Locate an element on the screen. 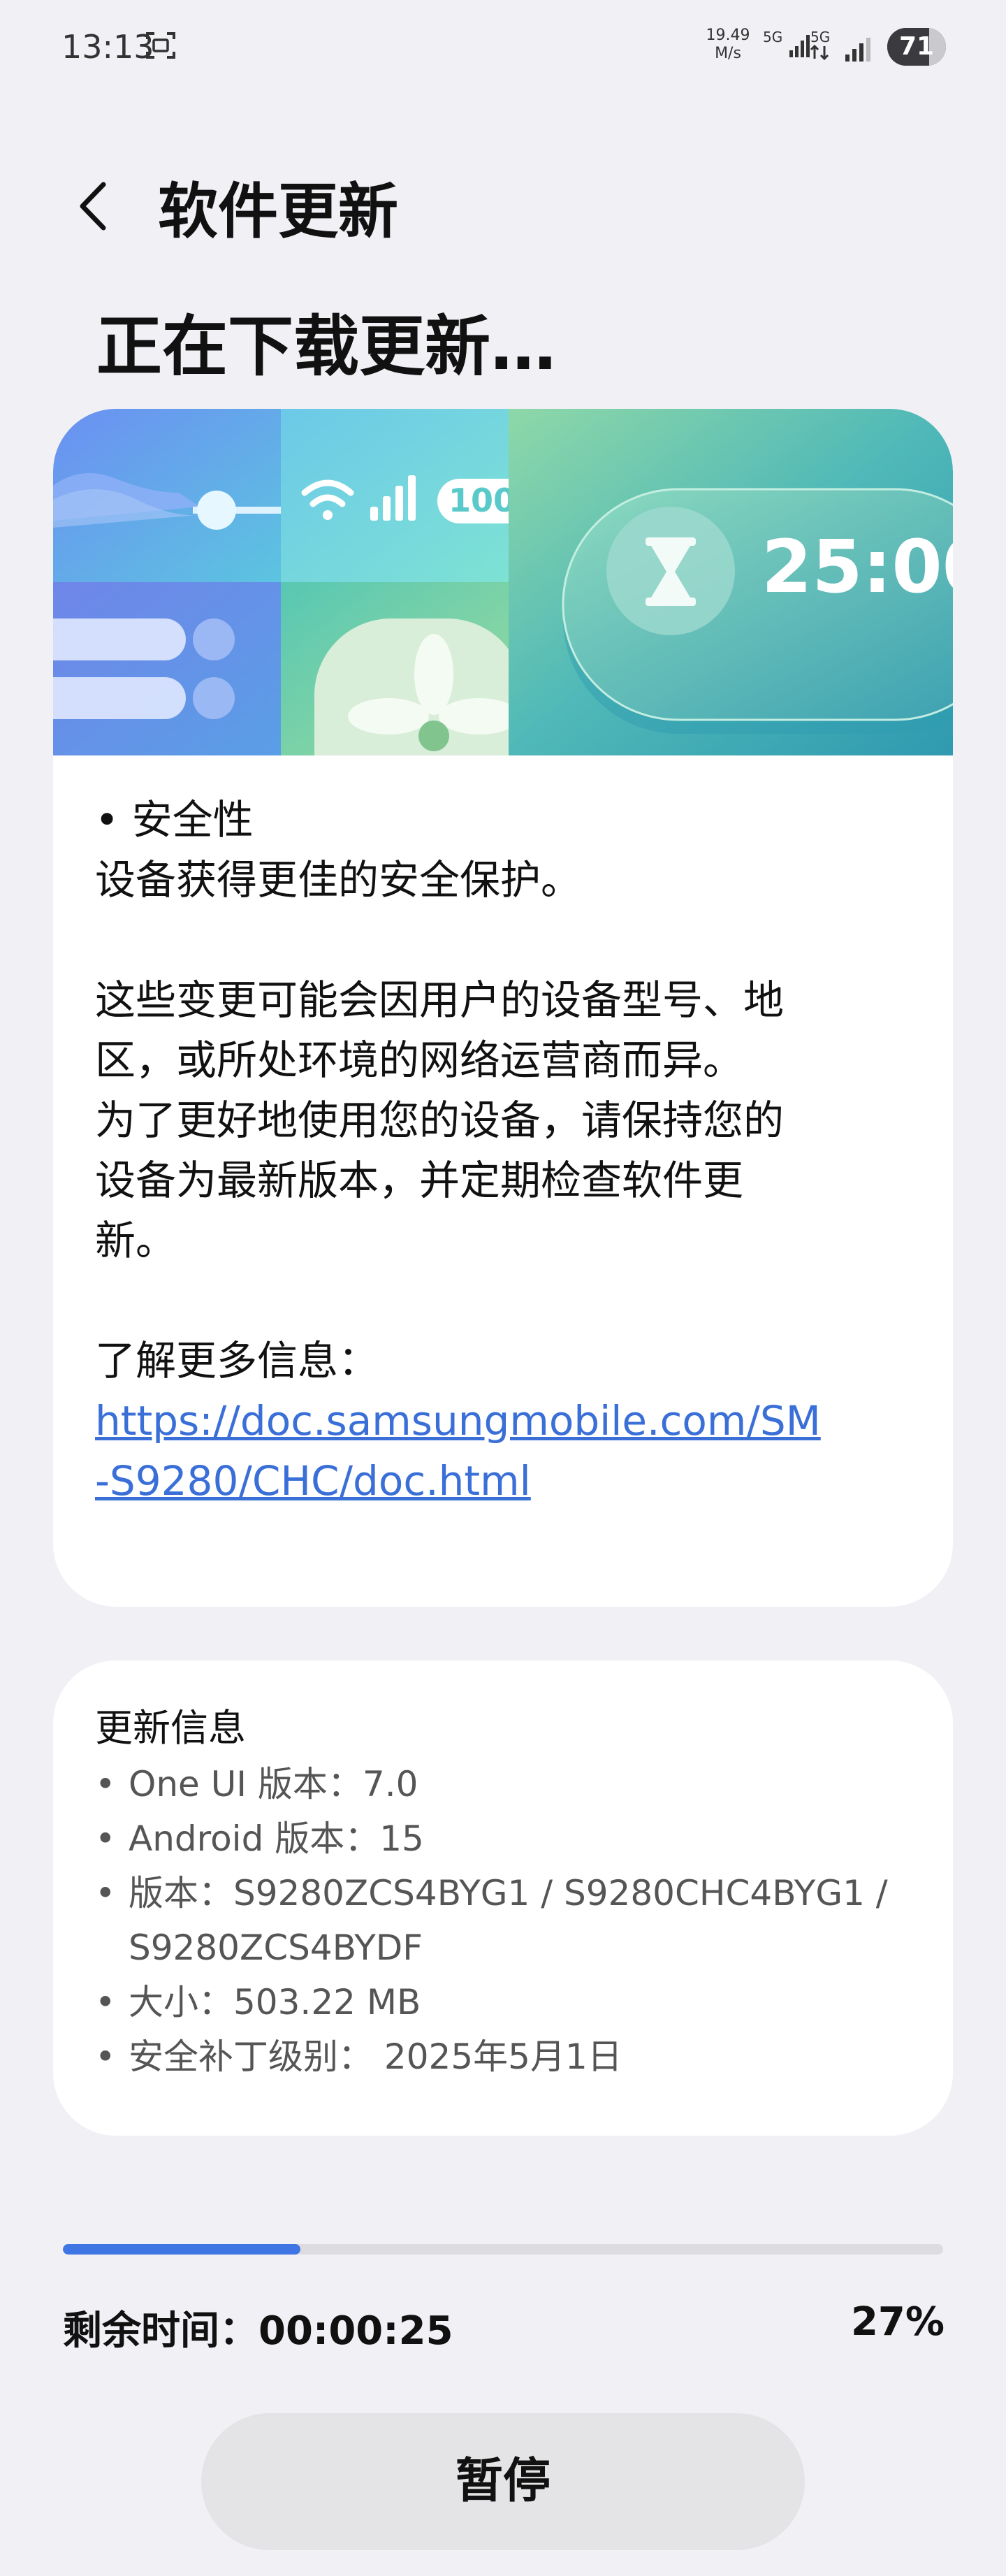 This screenshot has height=2576, width=1006. back-button is located at coordinates (94, 206).